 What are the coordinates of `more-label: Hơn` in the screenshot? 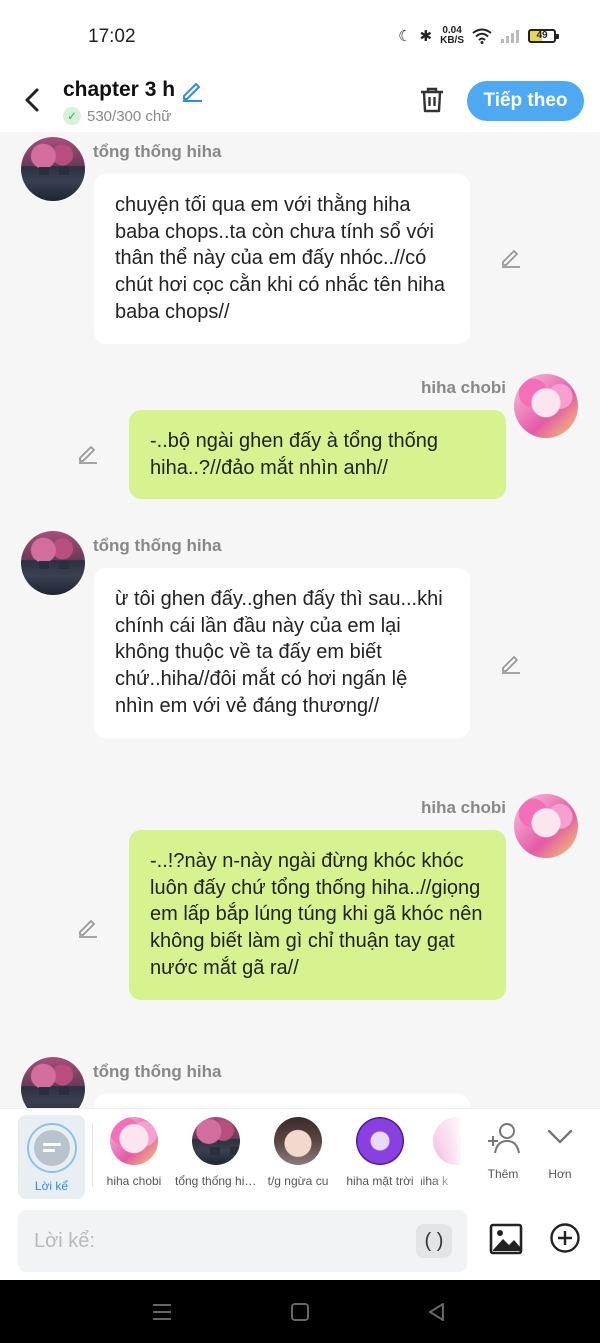 It's located at (560, 1174).